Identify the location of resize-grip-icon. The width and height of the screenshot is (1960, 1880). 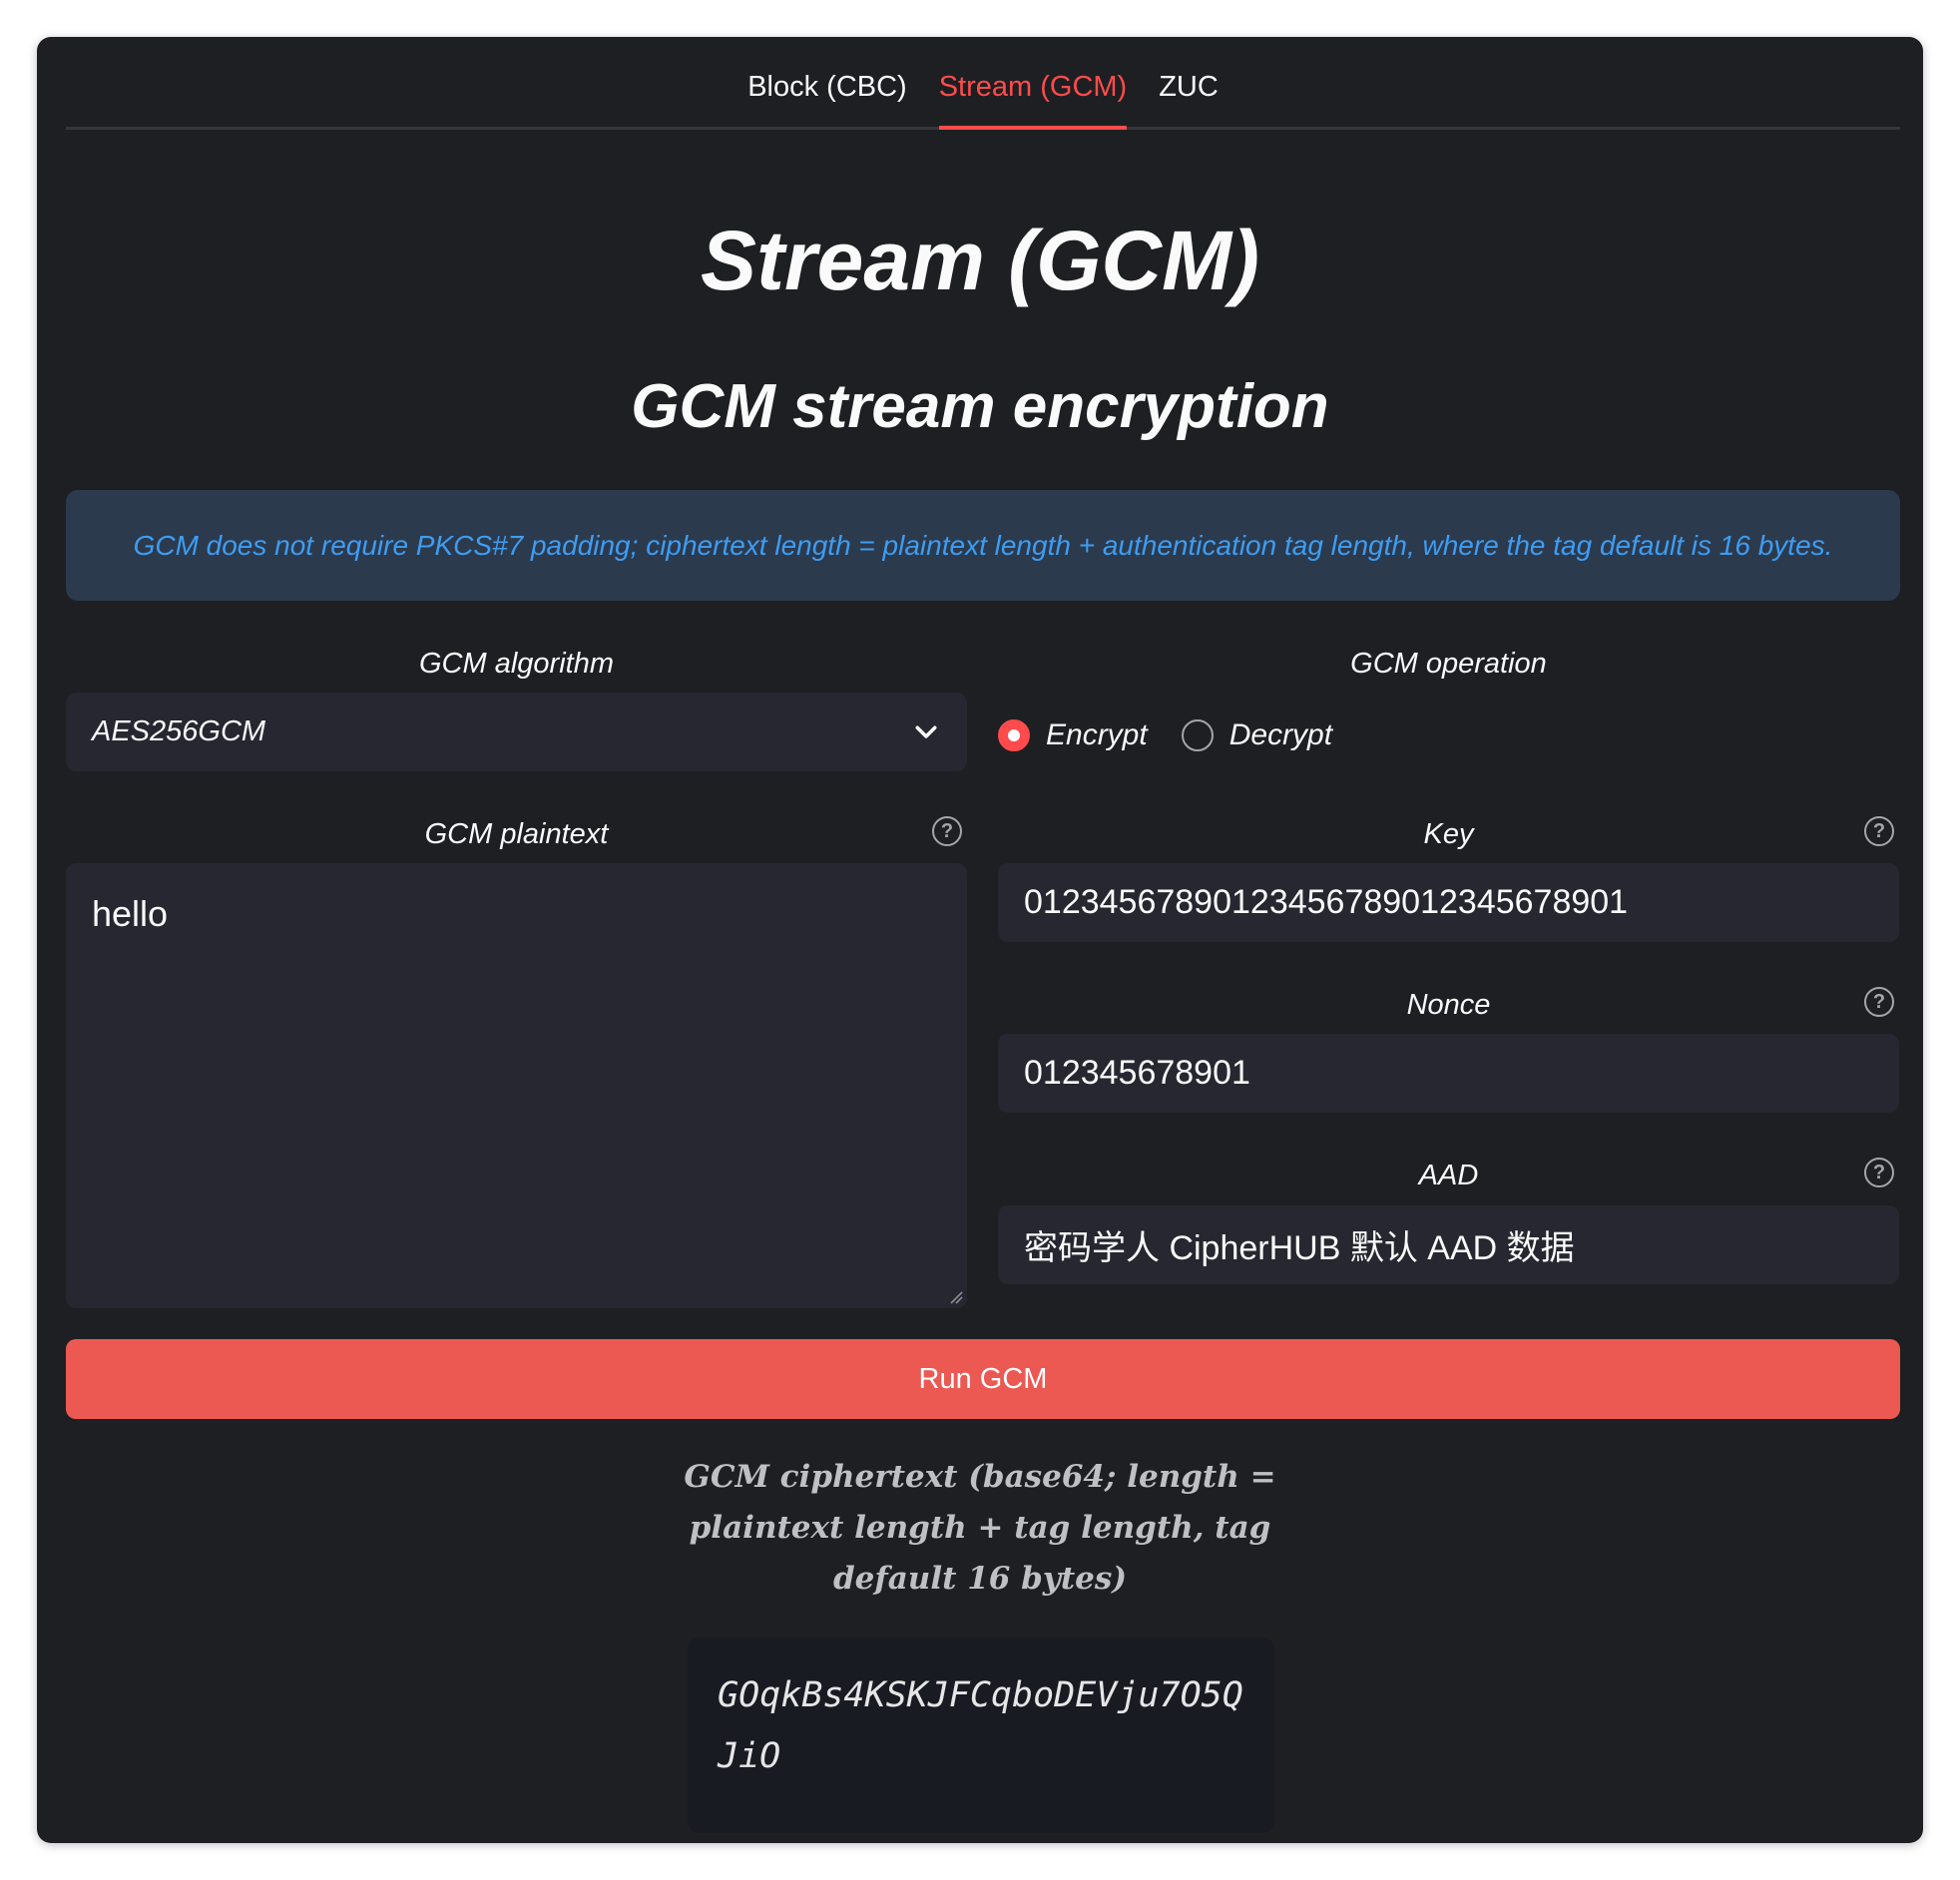
(954, 1295).